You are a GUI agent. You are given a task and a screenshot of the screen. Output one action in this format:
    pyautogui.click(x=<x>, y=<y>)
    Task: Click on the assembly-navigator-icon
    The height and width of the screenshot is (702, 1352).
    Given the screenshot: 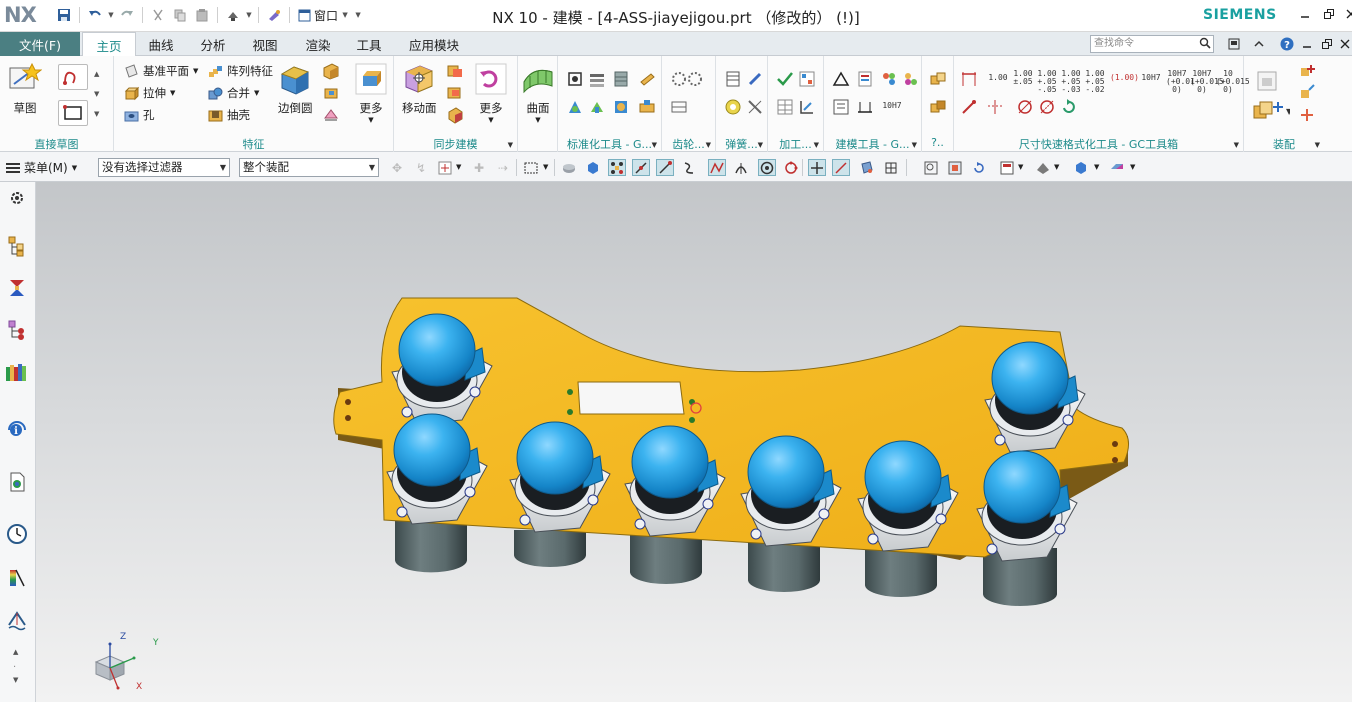 What is the action you would take?
    pyautogui.click(x=1267, y=81)
    